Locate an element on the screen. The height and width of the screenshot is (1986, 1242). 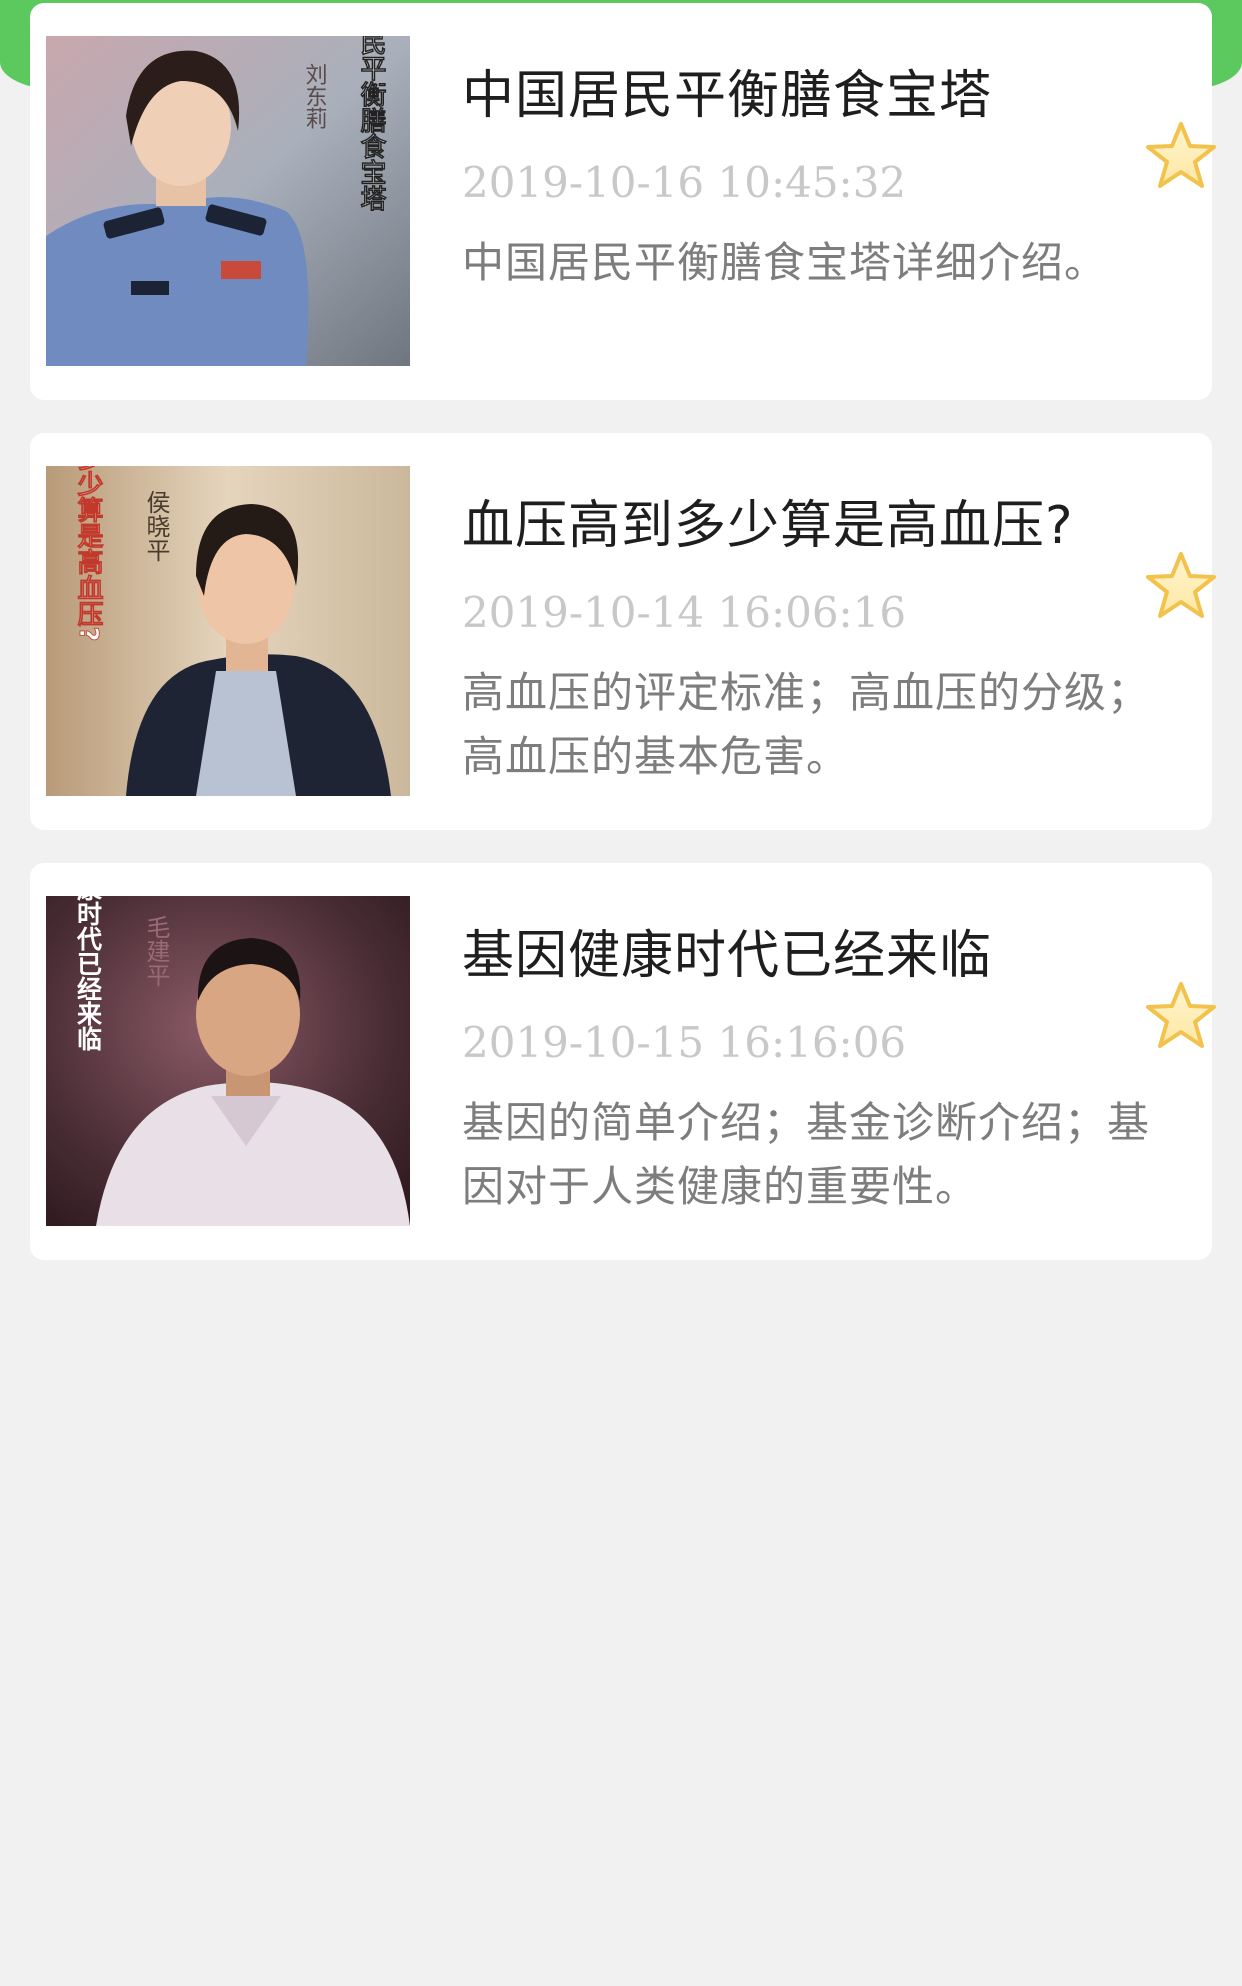
article-description: 中国居民平衡膳食宝塔详细介绍。 is located at coordinates (785, 262).